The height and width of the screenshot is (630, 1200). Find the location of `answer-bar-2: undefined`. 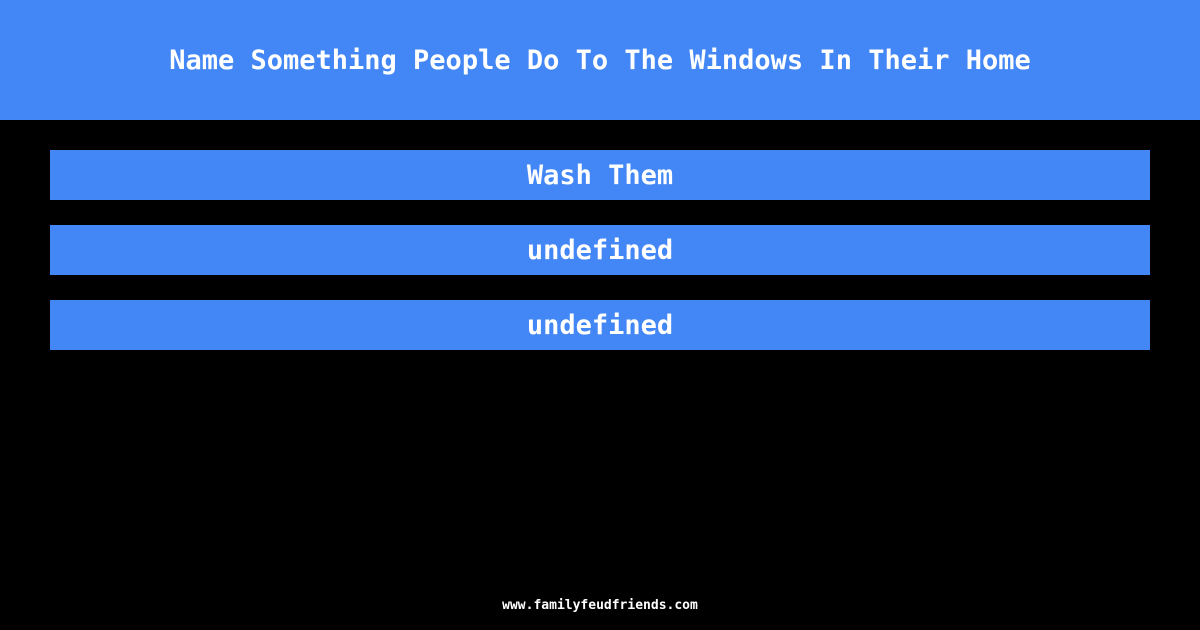

answer-bar-2: undefined is located at coordinates (600, 250).